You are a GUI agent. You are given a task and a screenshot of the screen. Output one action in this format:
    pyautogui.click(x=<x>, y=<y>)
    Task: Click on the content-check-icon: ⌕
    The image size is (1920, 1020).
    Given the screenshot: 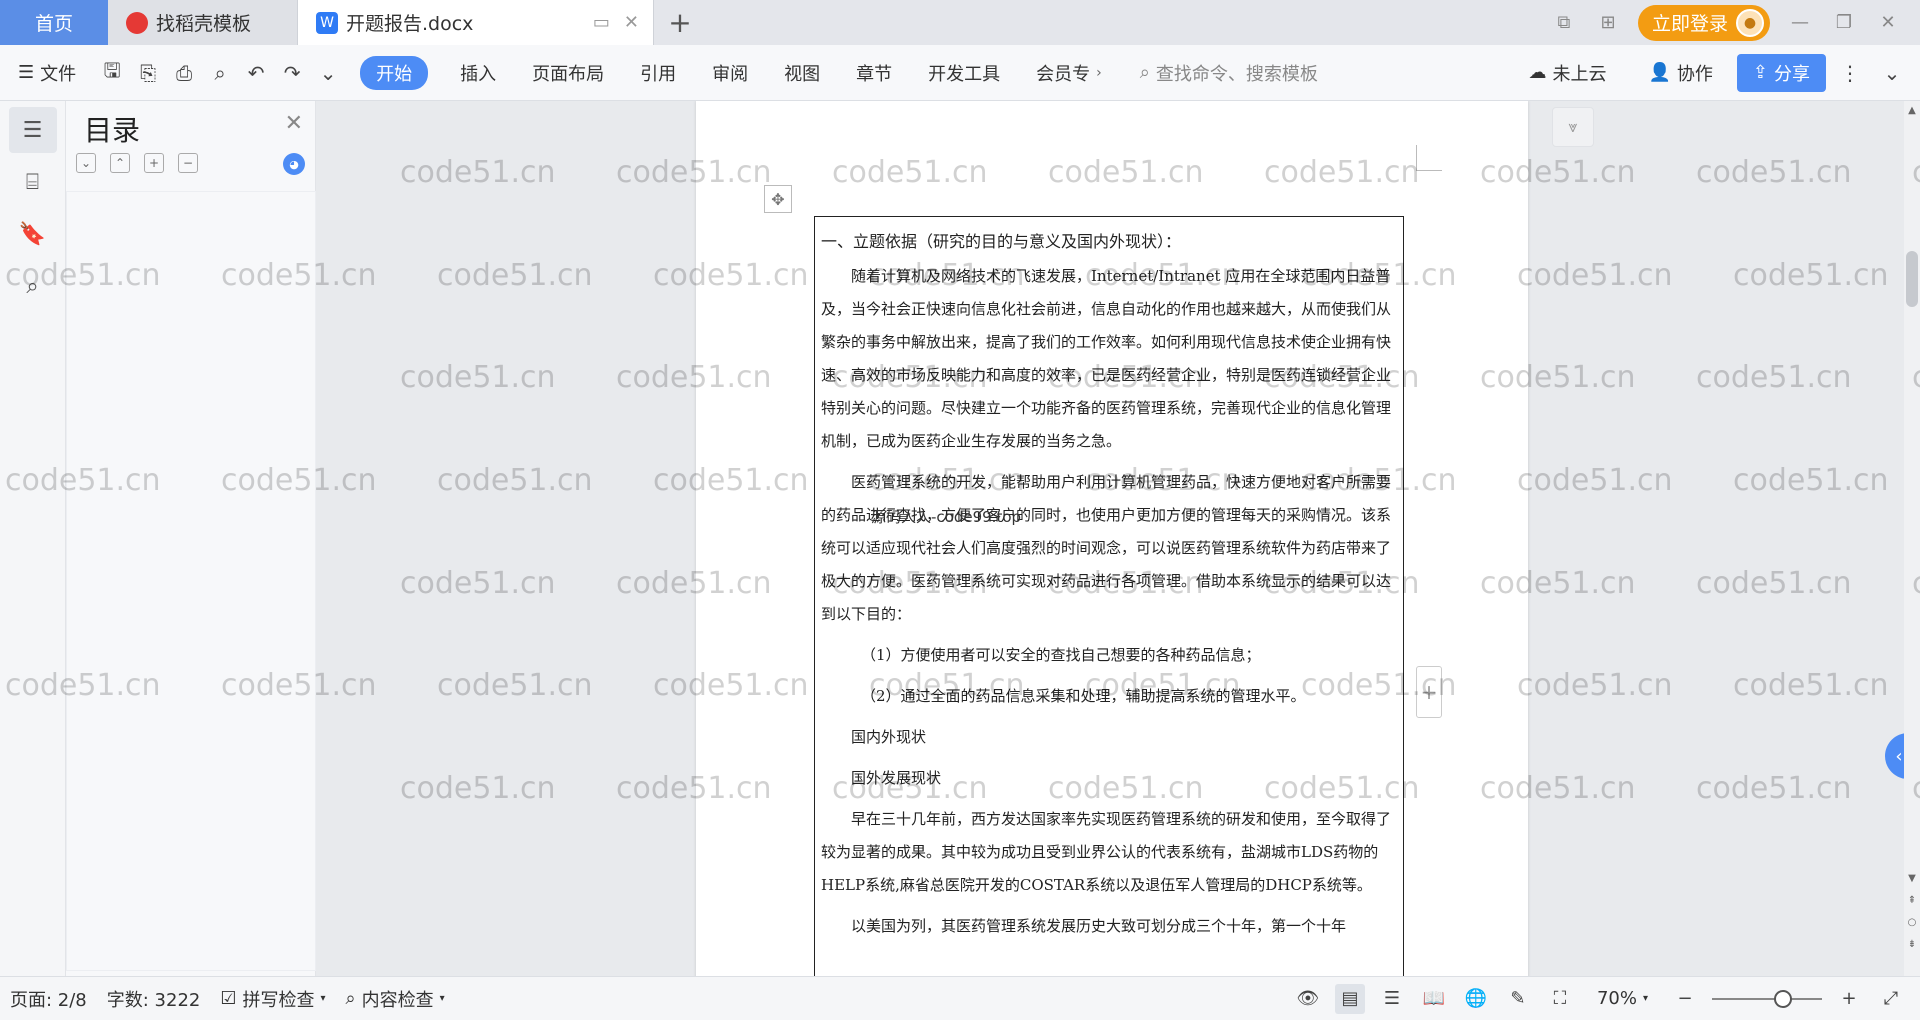 What is the action you would take?
    pyautogui.click(x=350, y=998)
    